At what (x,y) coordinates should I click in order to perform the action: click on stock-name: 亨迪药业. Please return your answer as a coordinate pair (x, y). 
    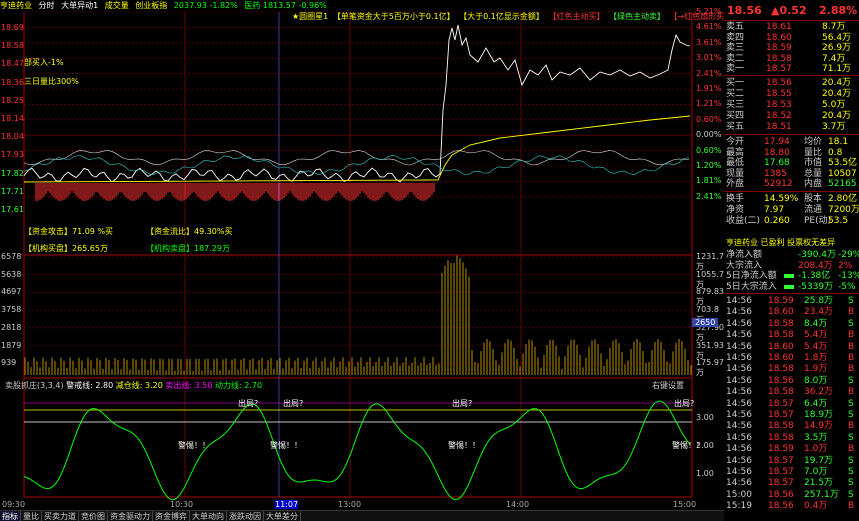
    Looking at the image, I should click on (16, 5).